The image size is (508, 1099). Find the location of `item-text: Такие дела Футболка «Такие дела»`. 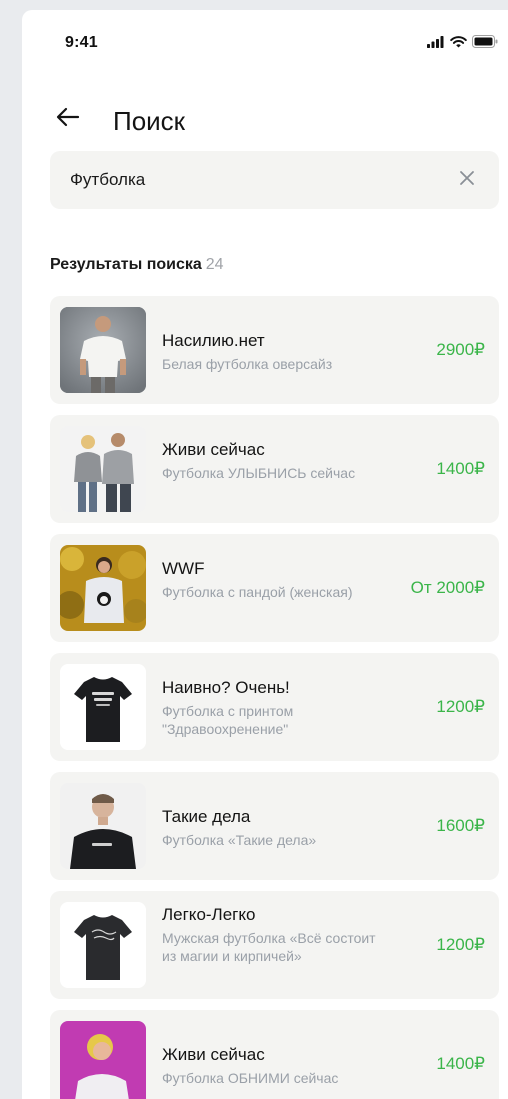

item-text: Такие дела Футболка «Такие дела» is located at coordinates (274, 827).